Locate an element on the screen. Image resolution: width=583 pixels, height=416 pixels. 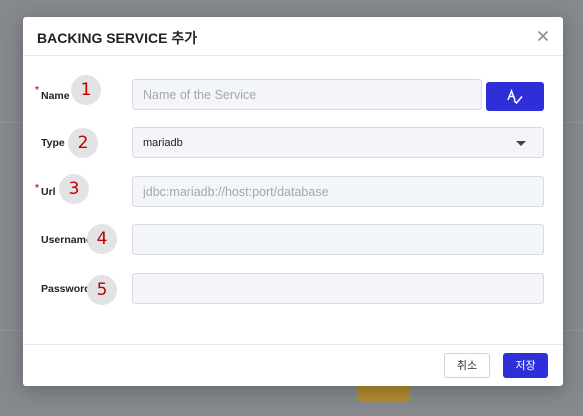
url-label: Url is located at coordinates (48, 192).